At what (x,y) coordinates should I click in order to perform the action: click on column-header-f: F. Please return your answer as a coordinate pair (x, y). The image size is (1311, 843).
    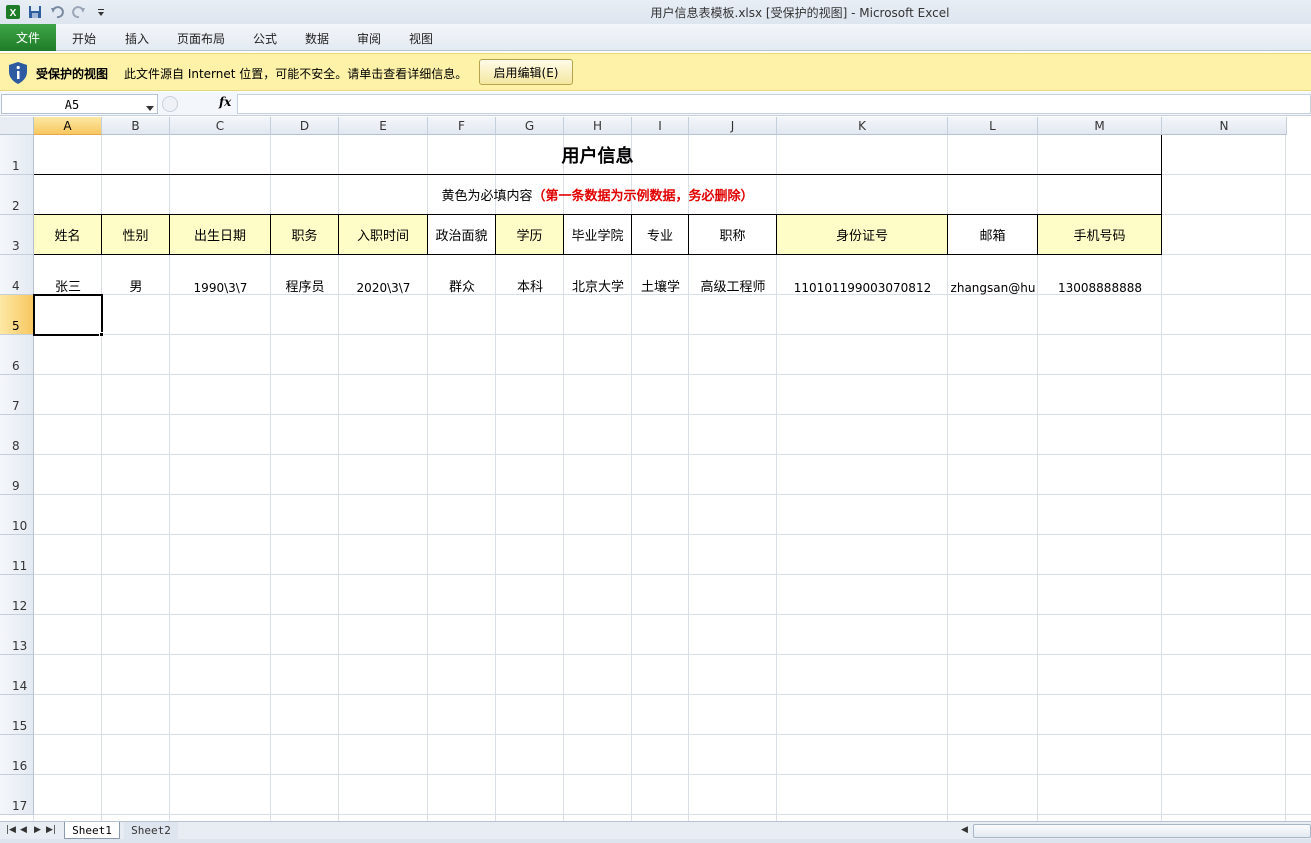
    Looking at the image, I should click on (462, 126).